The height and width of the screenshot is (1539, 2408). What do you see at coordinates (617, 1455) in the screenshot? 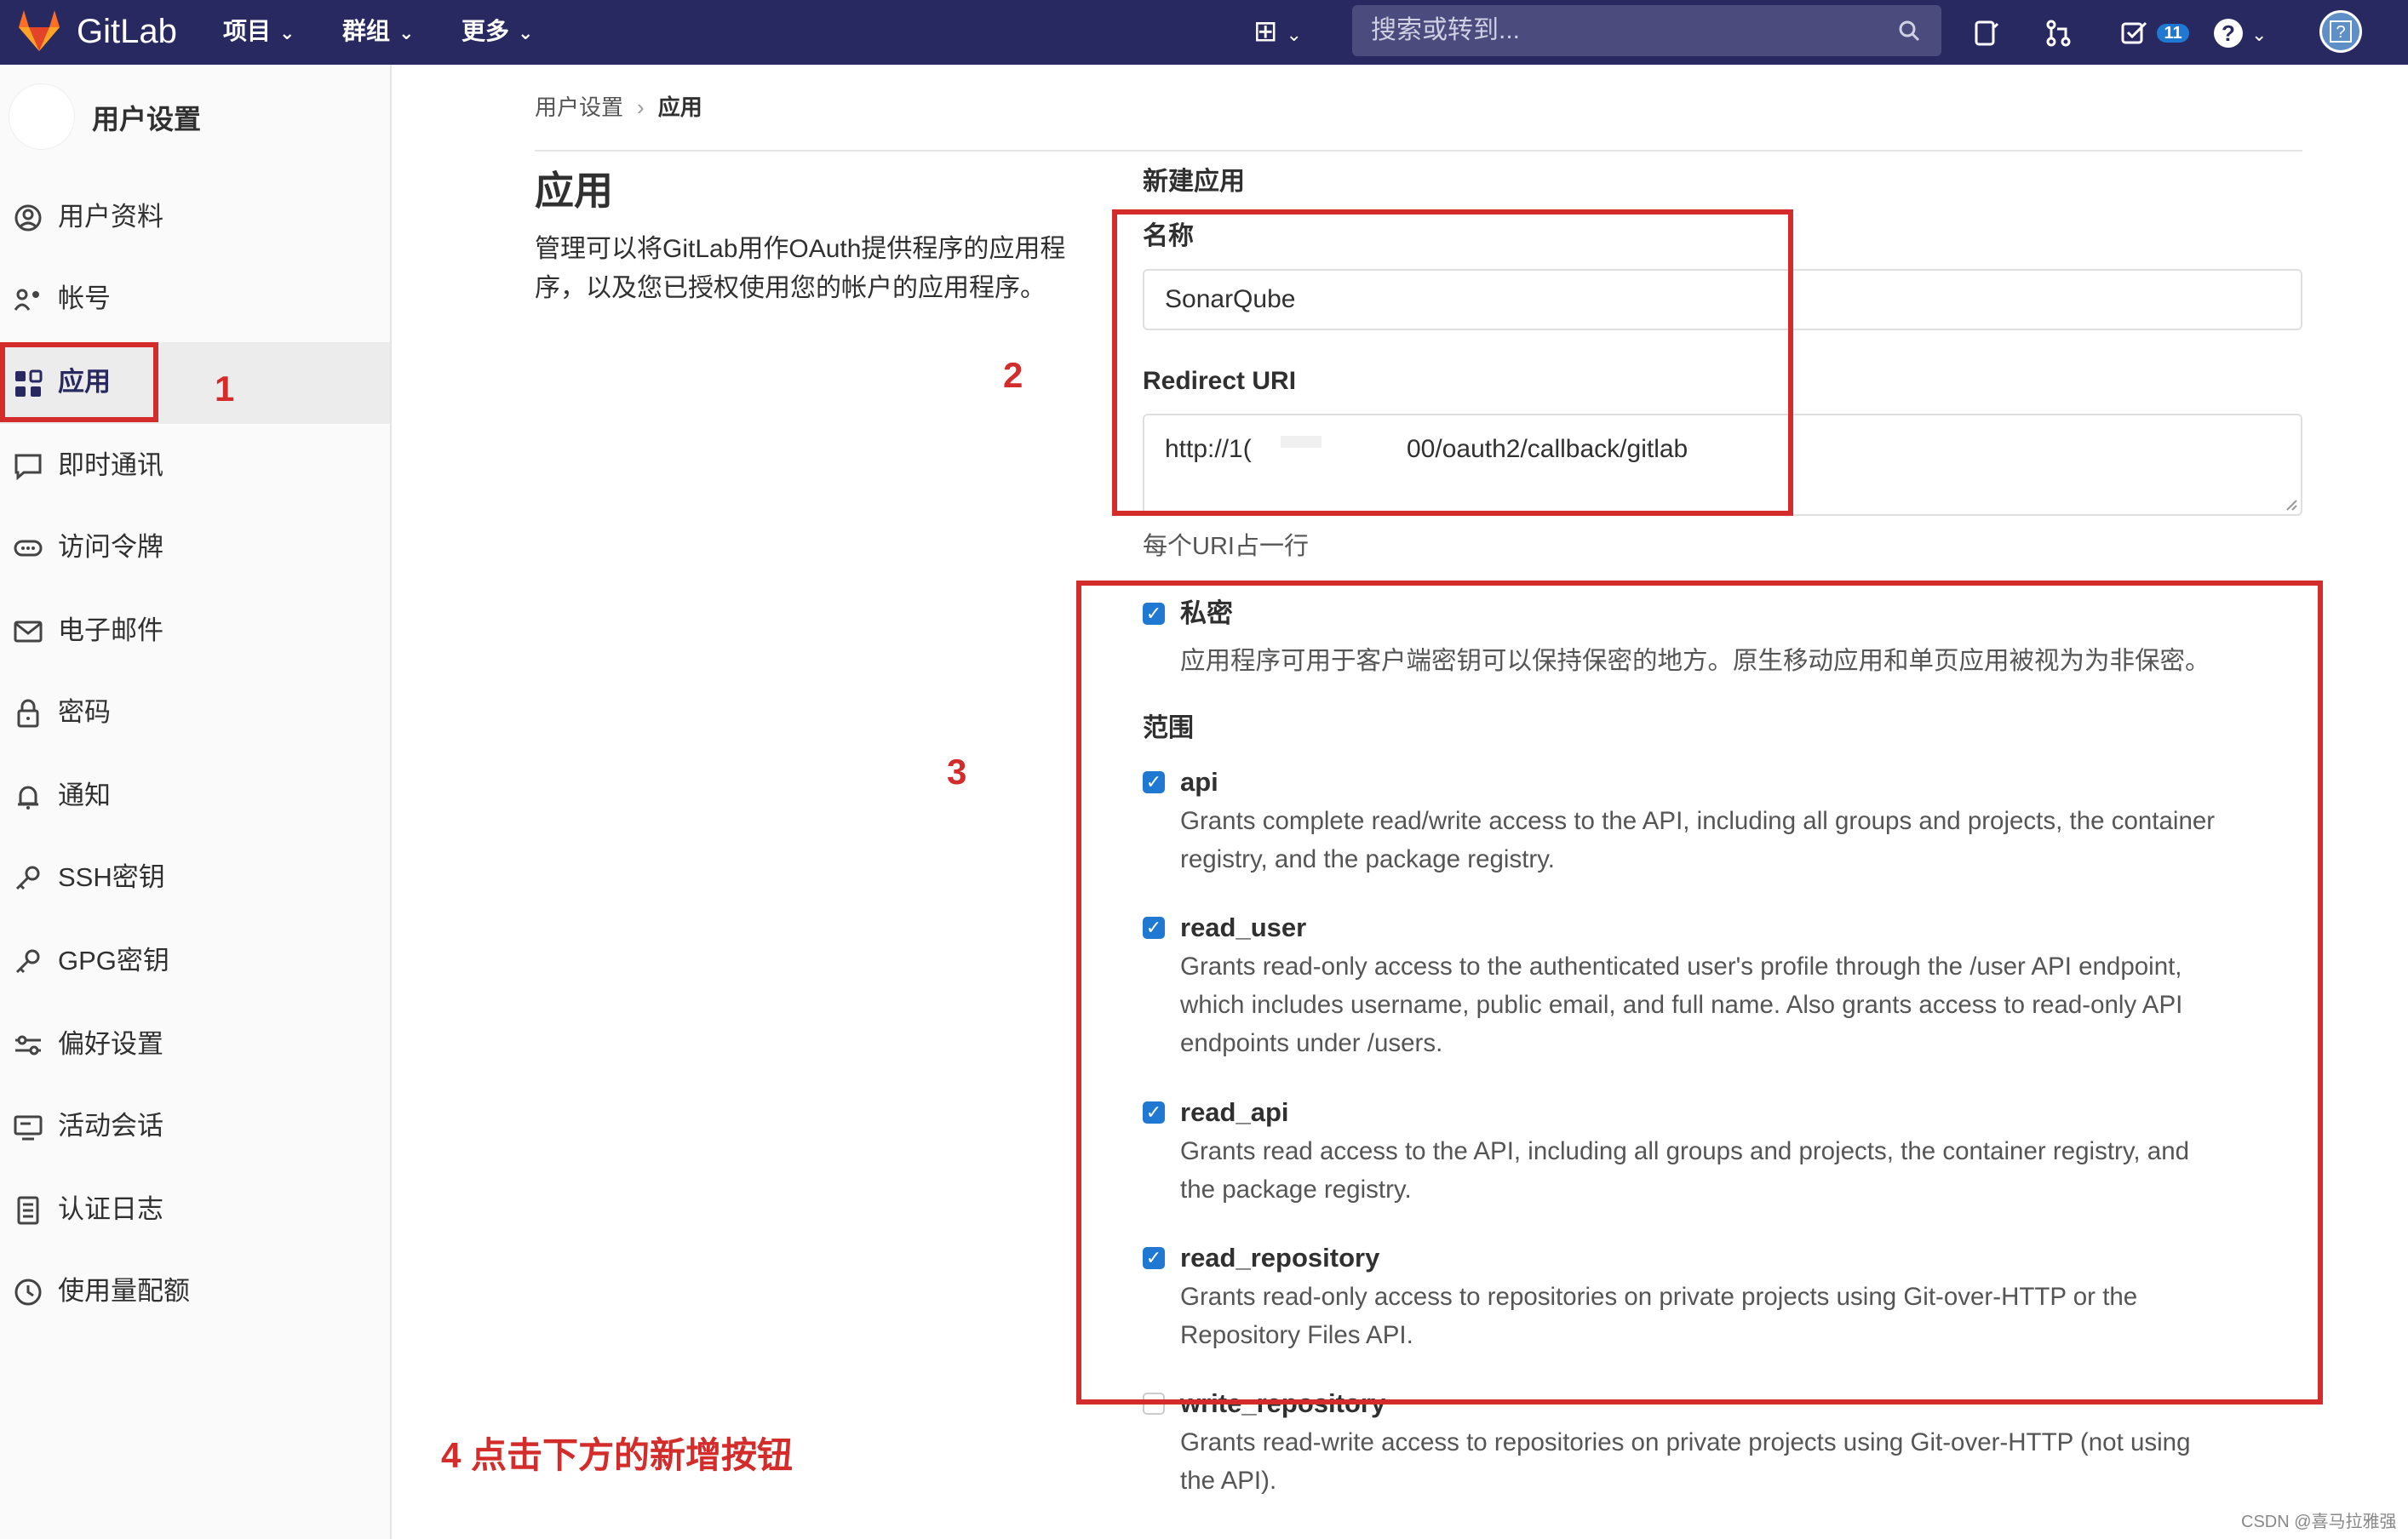
I see `annotation-step4: 4 点击下方的新增按钮` at bounding box center [617, 1455].